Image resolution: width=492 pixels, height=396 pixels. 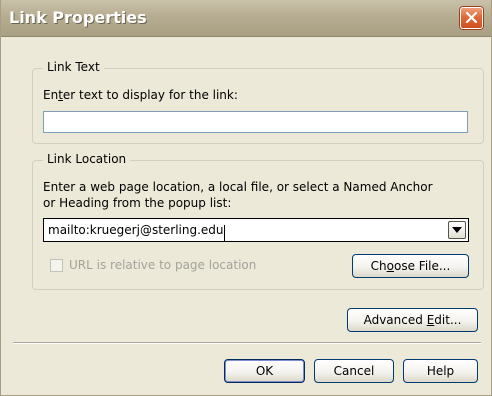 I want to click on url-value: mailto:kruegerj@sterling.edu, so click(x=136, y=232).